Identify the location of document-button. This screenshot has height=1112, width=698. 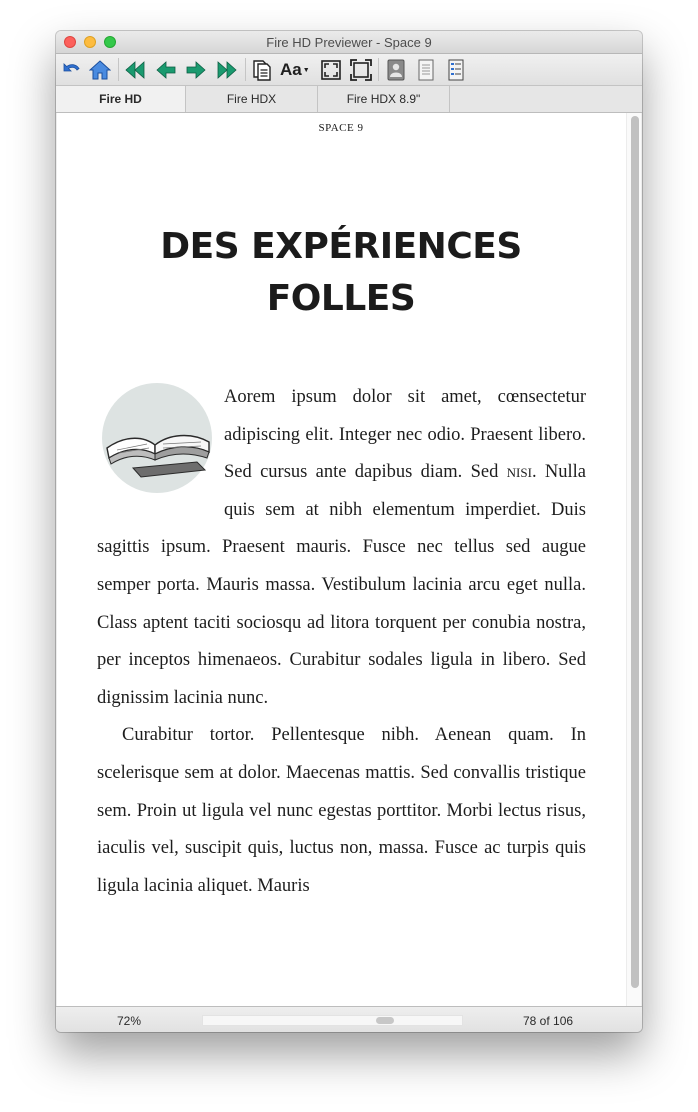
(262, 70).